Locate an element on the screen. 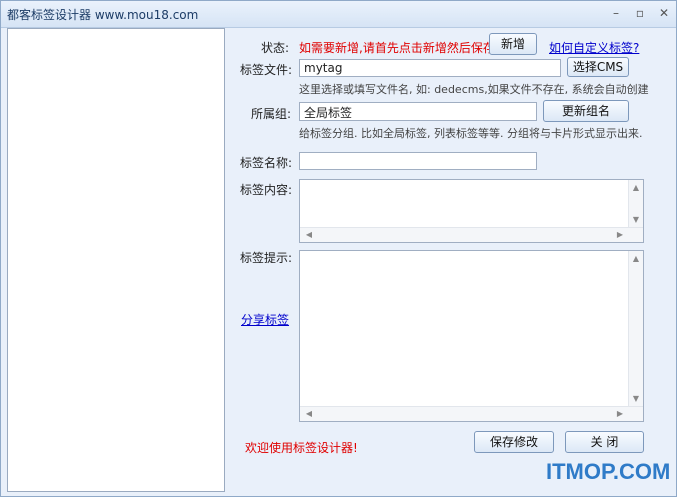  status-label: 状态: is located at coordinates (275, 48).